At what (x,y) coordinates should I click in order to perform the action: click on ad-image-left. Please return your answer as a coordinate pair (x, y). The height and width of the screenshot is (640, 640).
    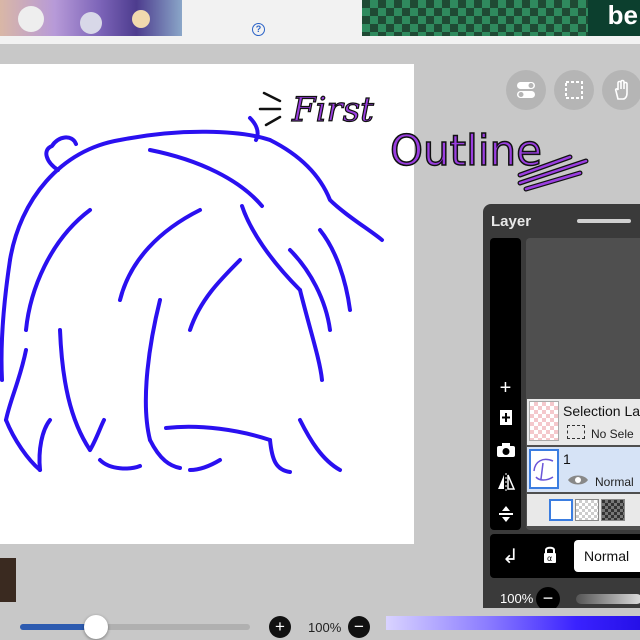
    Looking at the image, I should click on (91, 18).